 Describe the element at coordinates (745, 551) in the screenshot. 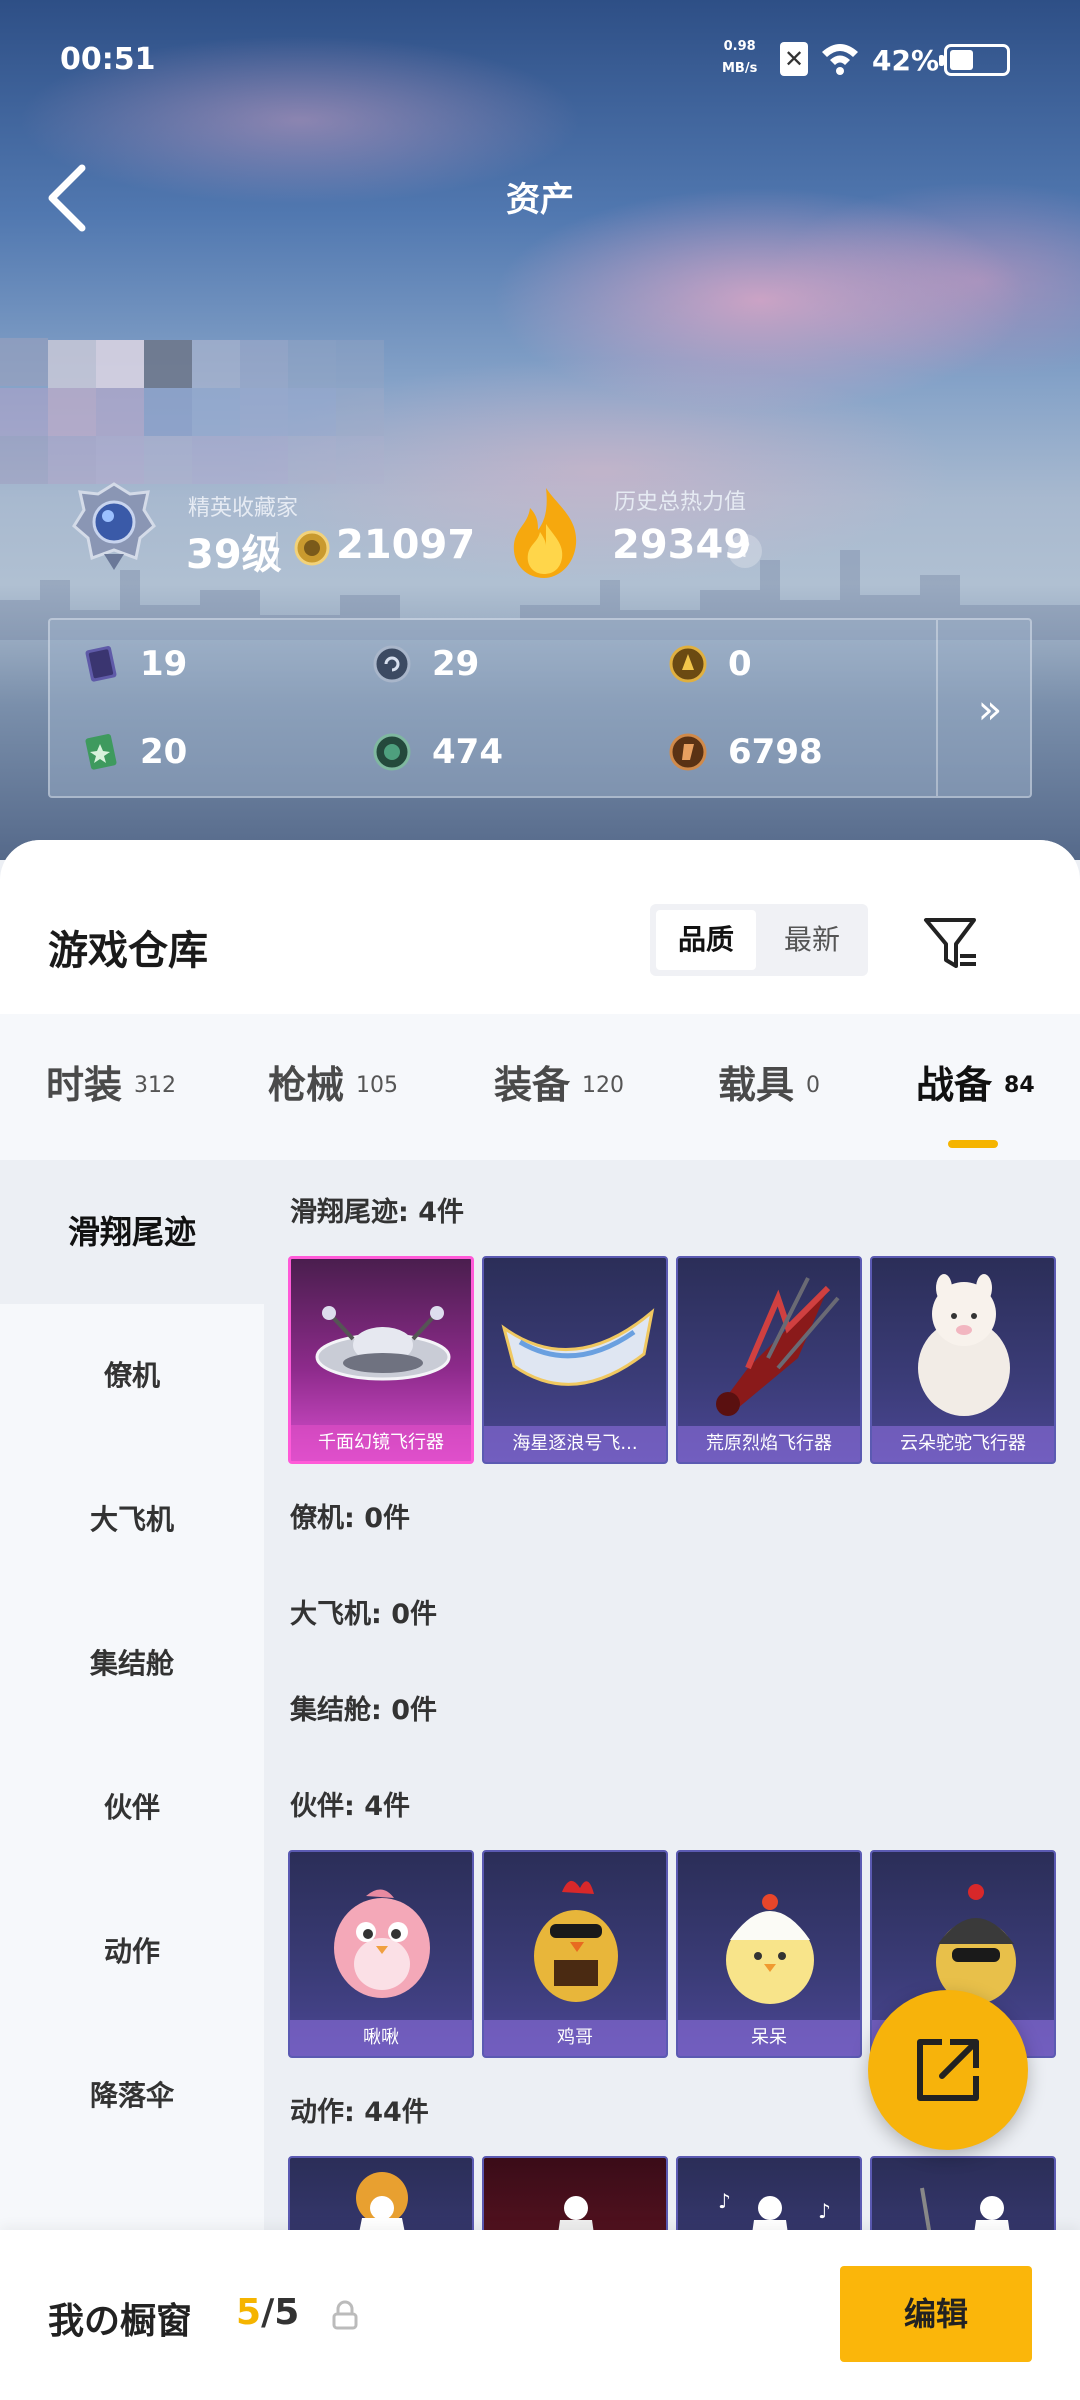

I see `help-icon: ?` at that location.